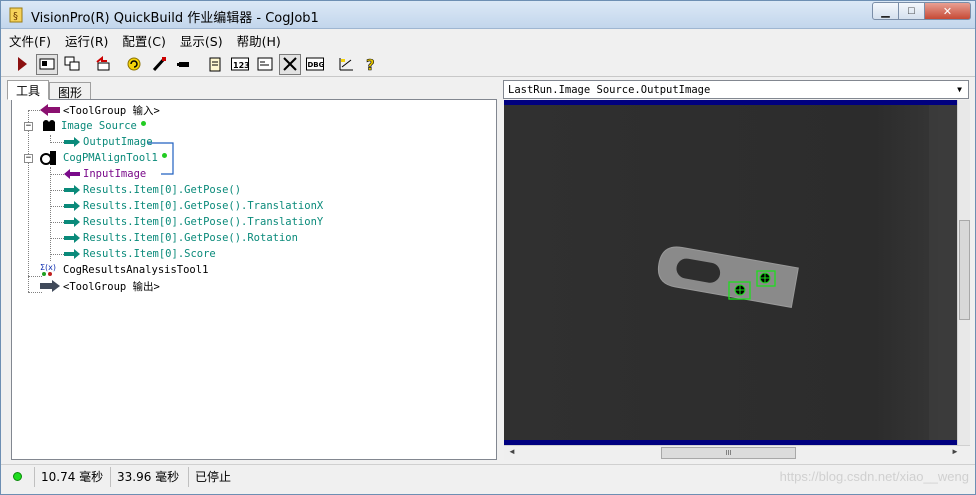  I want to click on expand-image-source: −, so click(28, 126).